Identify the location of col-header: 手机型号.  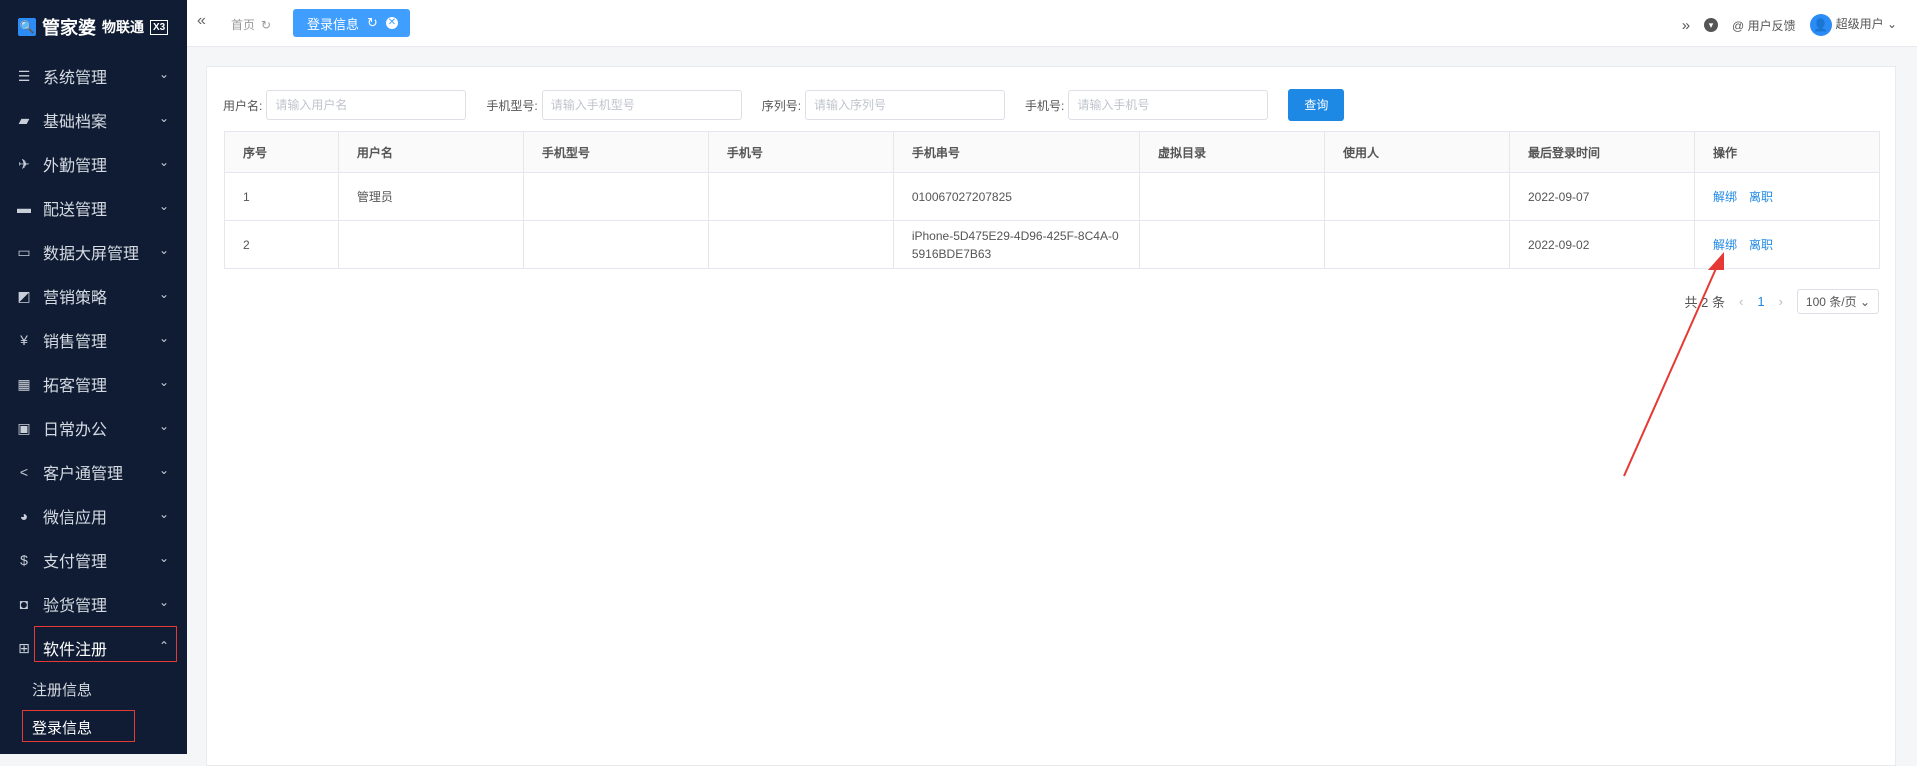
(615, 152).